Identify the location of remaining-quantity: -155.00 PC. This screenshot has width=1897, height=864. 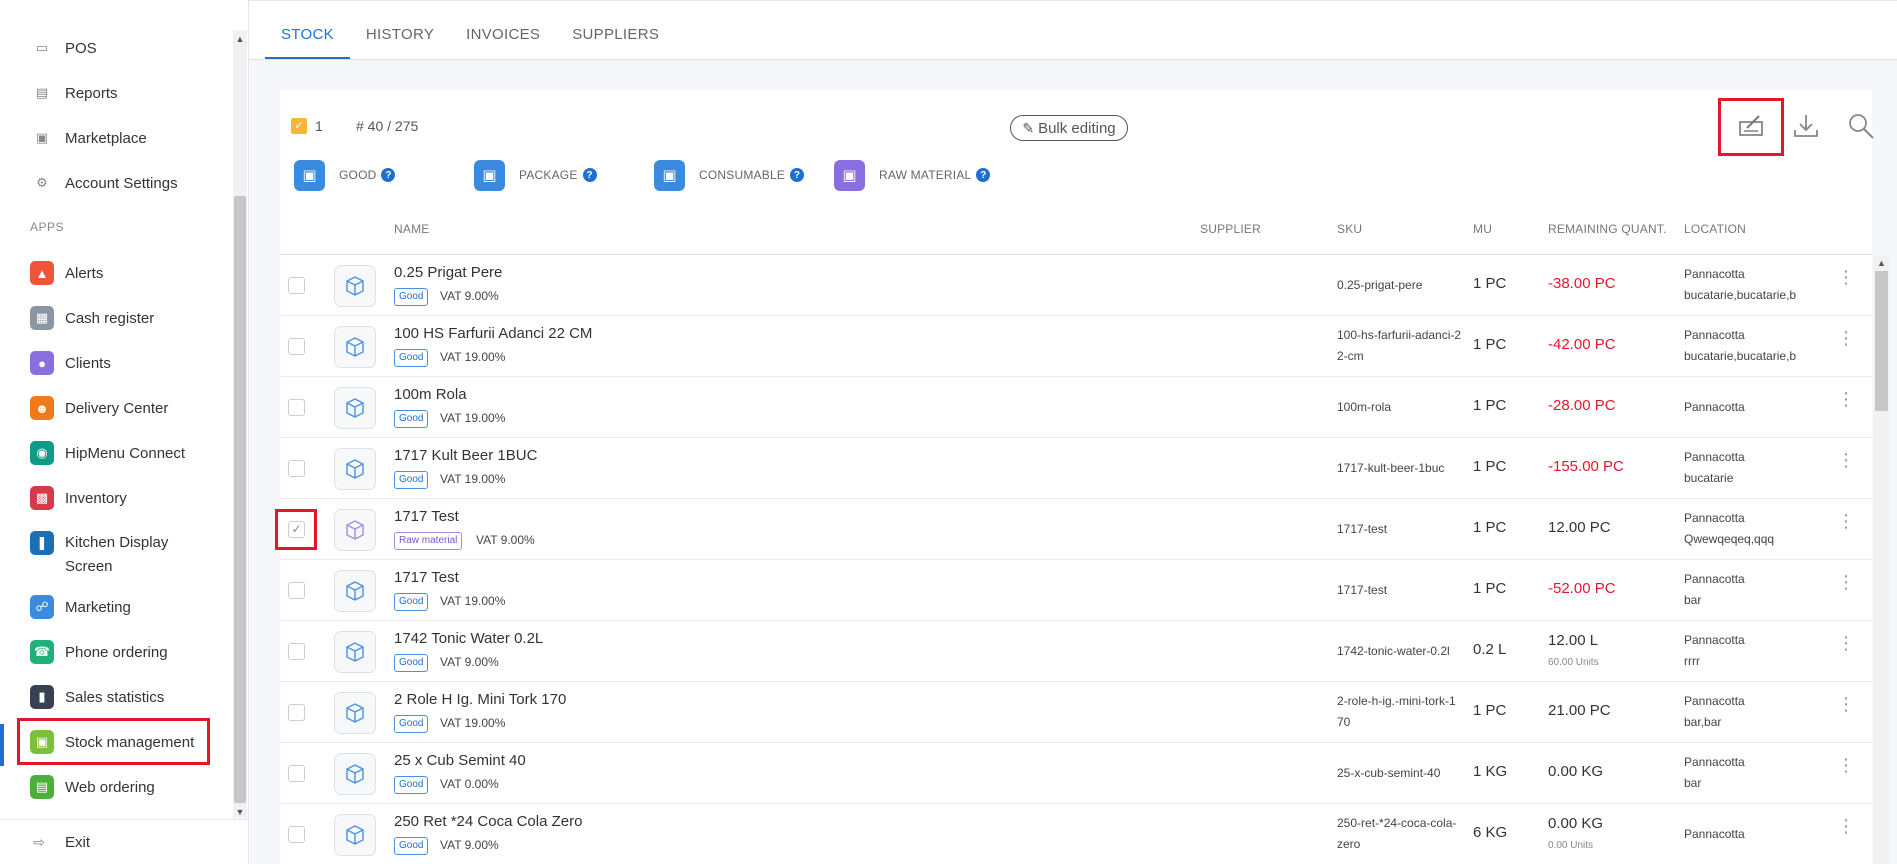
(1586, 466).